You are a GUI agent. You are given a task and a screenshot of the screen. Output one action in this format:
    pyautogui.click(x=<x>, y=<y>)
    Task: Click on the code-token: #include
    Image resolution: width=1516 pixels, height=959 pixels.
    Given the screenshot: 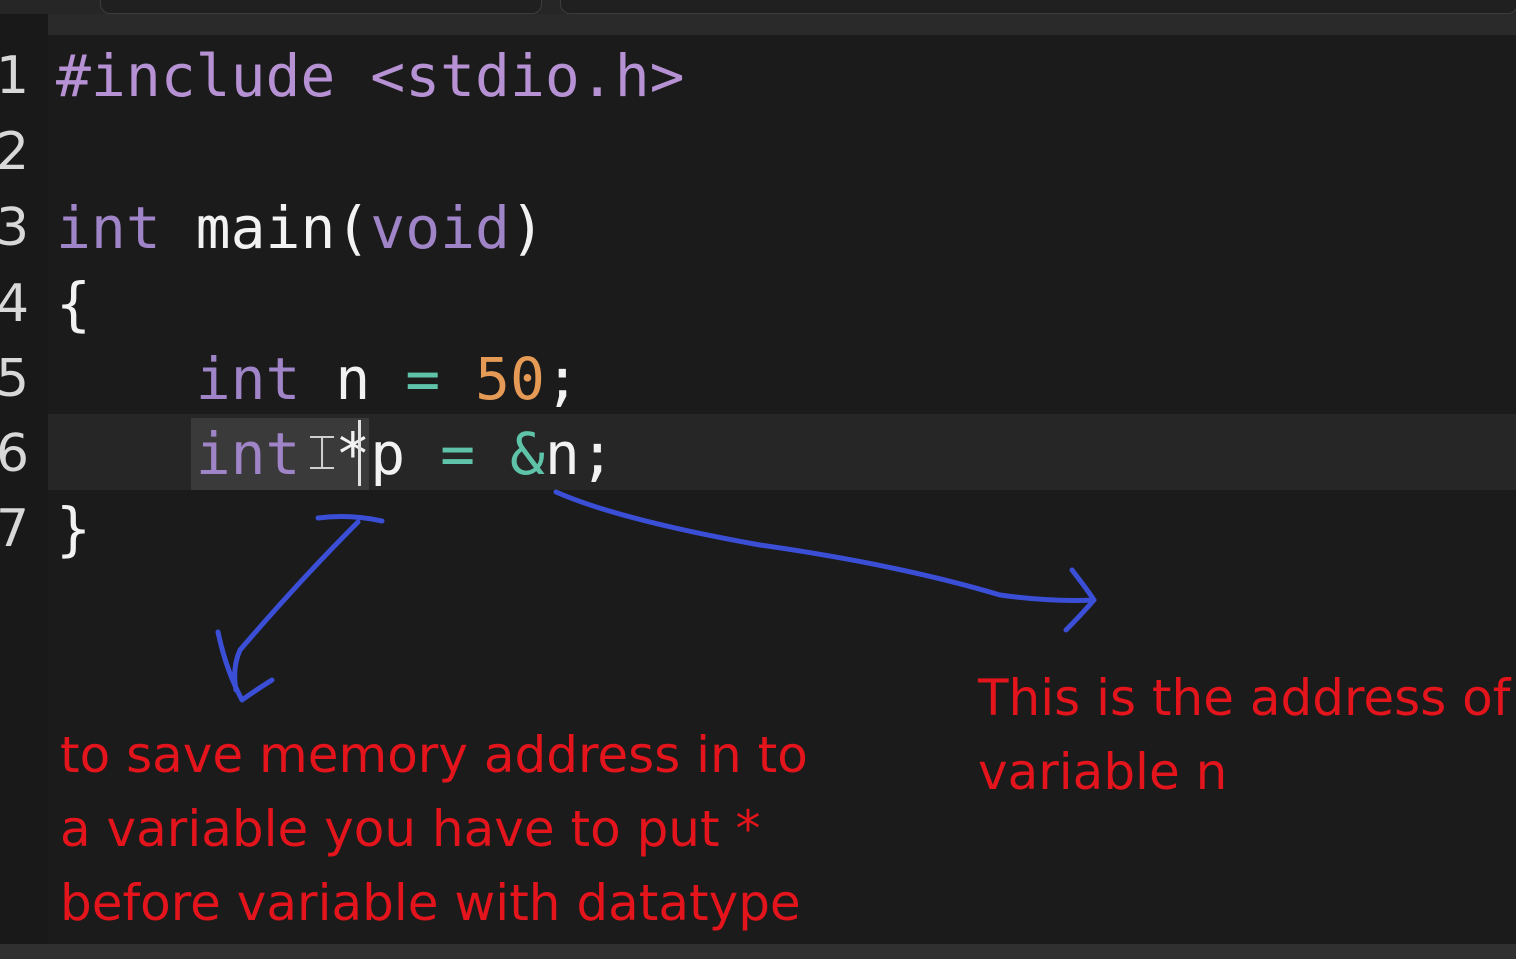 What is the action you would take?
    pyautogui.click(x=196, y=76)
    